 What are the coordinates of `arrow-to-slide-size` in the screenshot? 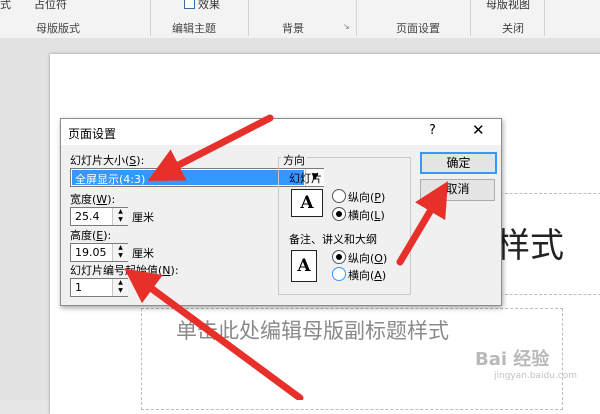 It's located at (210, 147).